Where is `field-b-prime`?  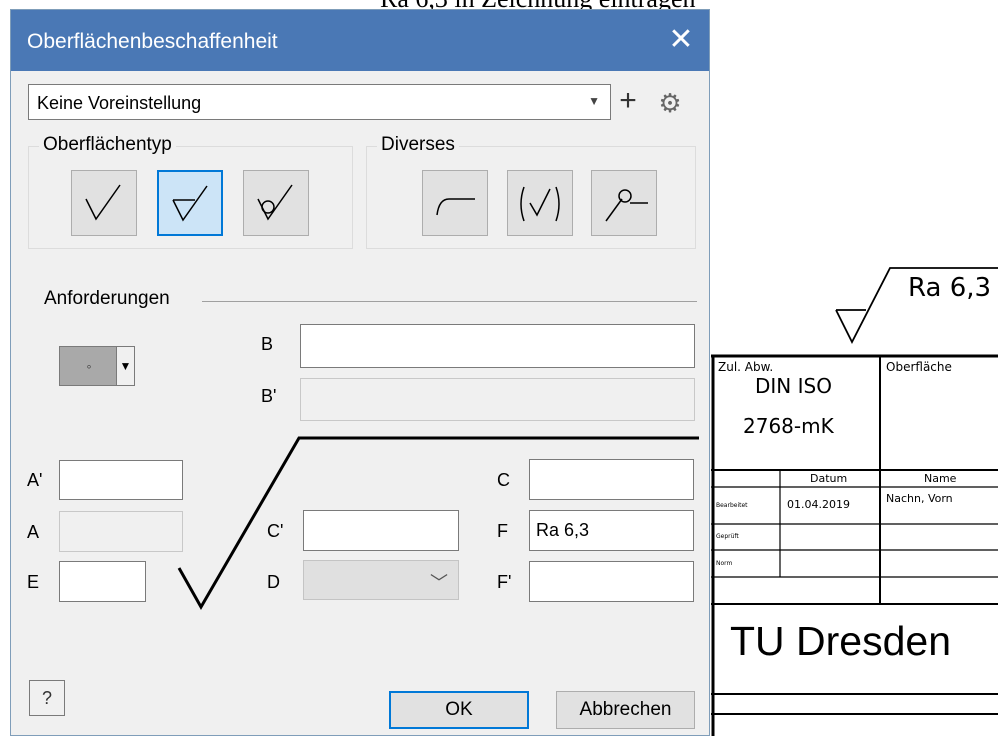
field-b-prime is located at coordinates (497, 399).